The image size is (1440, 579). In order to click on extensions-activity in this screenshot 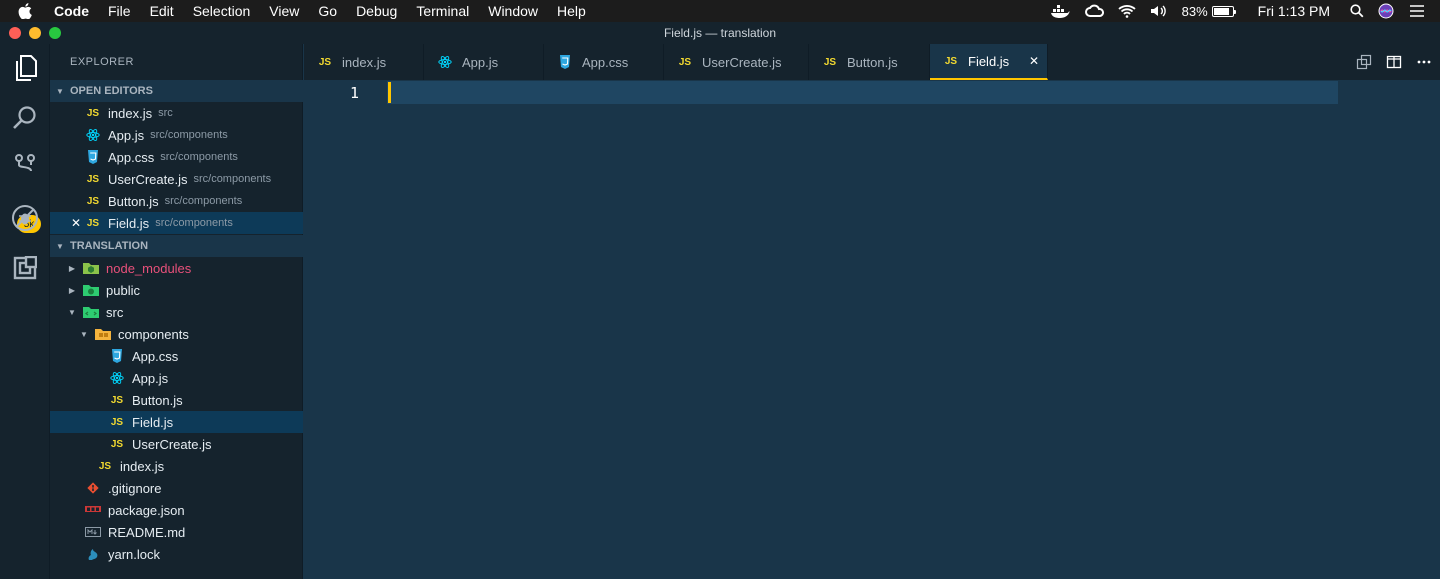, I will do `click(25, 270)`.